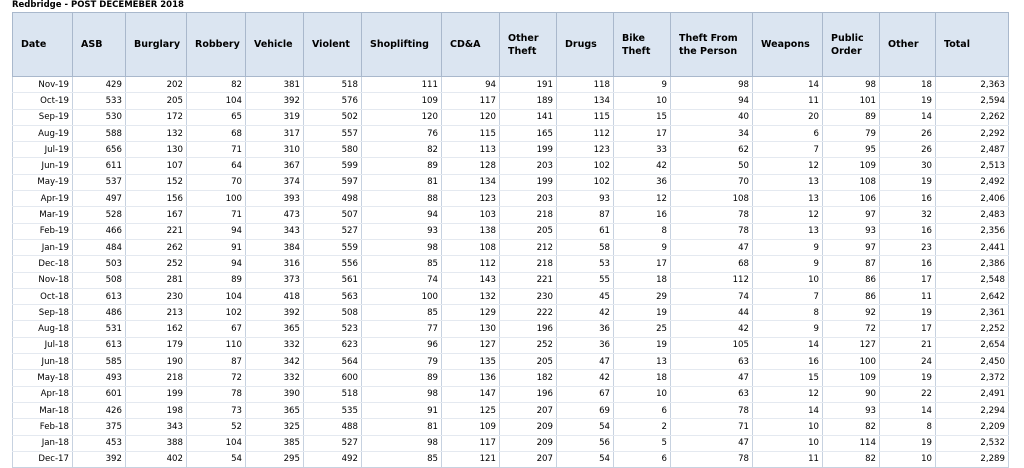 This screenshot has width=1024, height=468. What do you see at coordinates (42, 101) in the screenshot?
I see `date-cell: Oct-19` at bounding box center [42, 101].